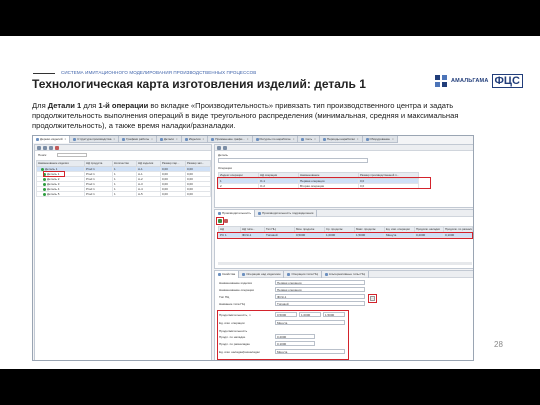 This screenshot has height=405, width=540. I want to click on properties-tab: Свойства, so click(227, 274).